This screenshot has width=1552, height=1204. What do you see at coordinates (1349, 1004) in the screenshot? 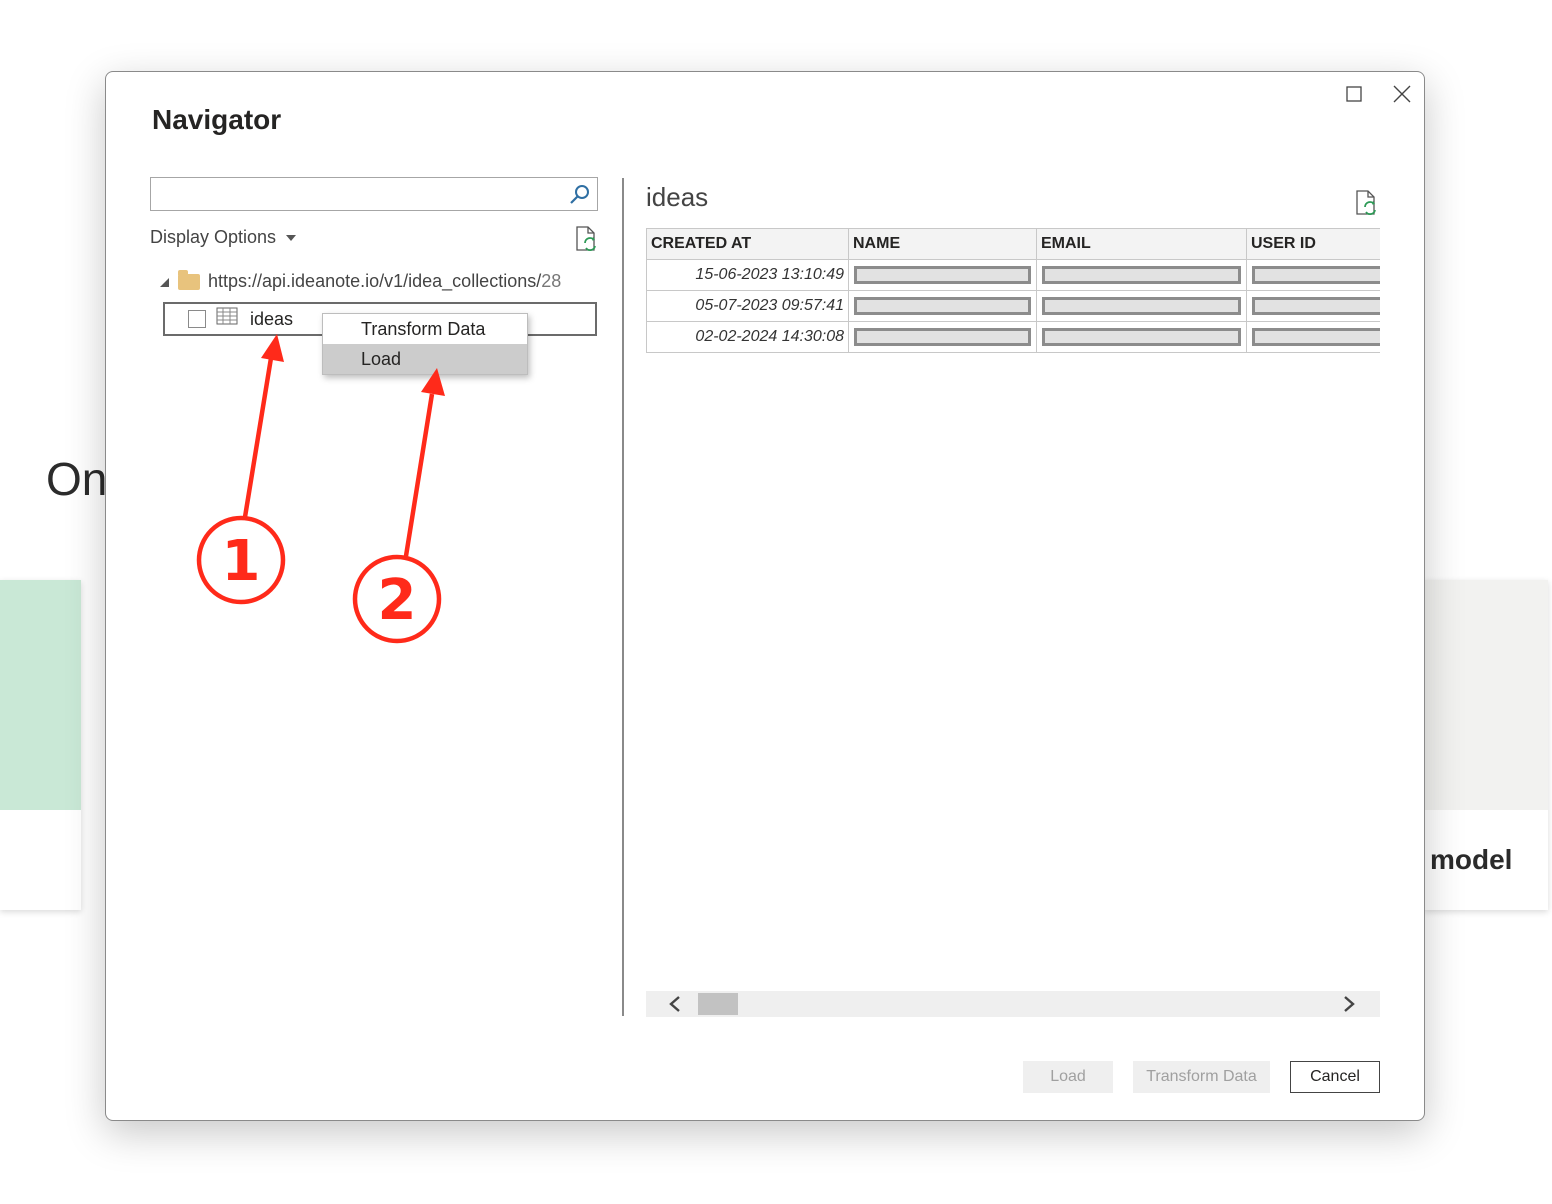
I see `scroll-right-icon` at bounding box center [1349, 1004].